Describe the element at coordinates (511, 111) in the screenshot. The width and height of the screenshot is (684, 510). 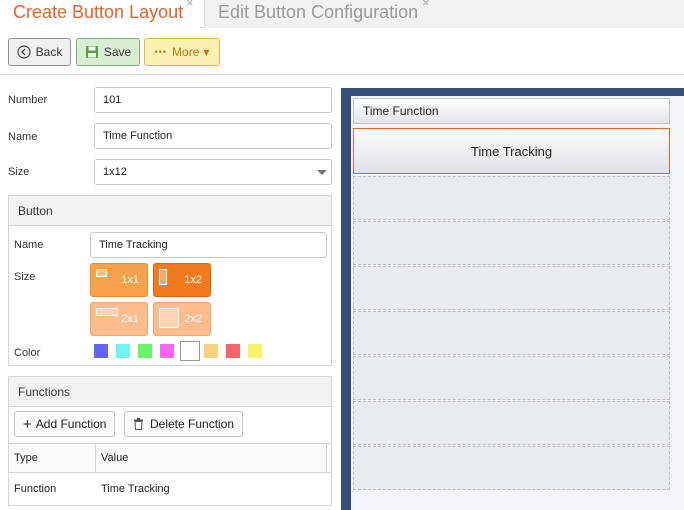
I see `preview-title-bar: Time Function` at that location.